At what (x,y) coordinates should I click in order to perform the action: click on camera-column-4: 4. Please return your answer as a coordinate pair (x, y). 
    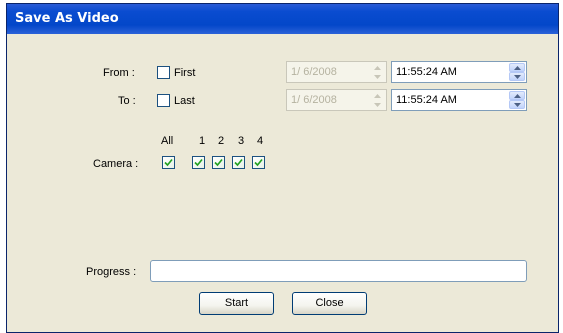
    Looking at the image, I should click on (260, 141).